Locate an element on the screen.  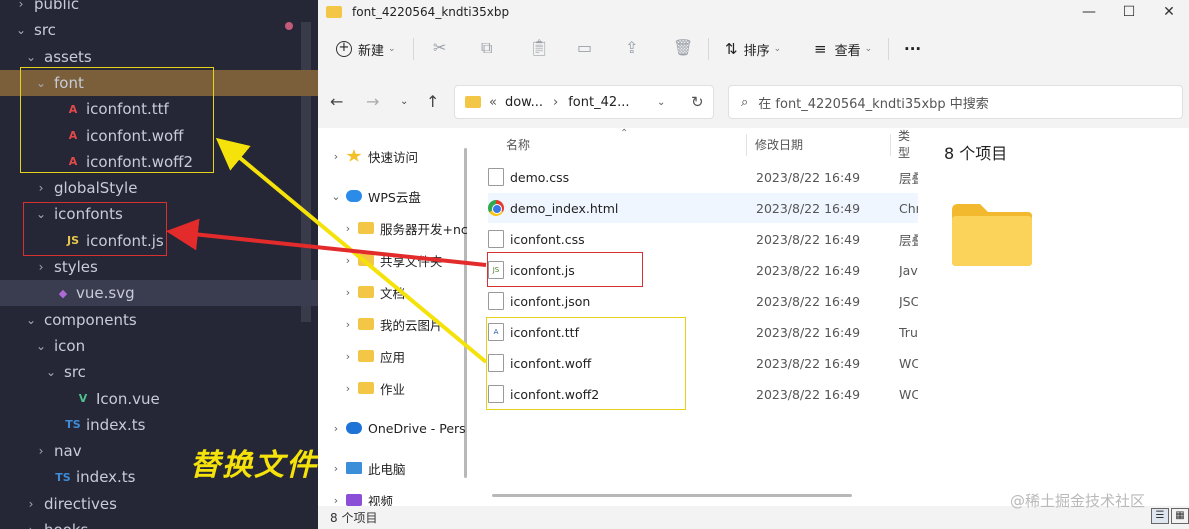
nav-item: › 共享文件夹 is located at coordinates (393, 260).